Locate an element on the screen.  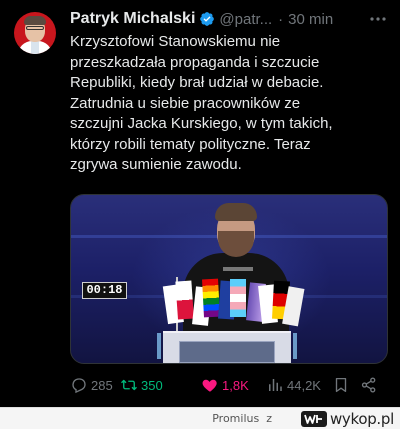
avatar is located at coordinates (35, 33).